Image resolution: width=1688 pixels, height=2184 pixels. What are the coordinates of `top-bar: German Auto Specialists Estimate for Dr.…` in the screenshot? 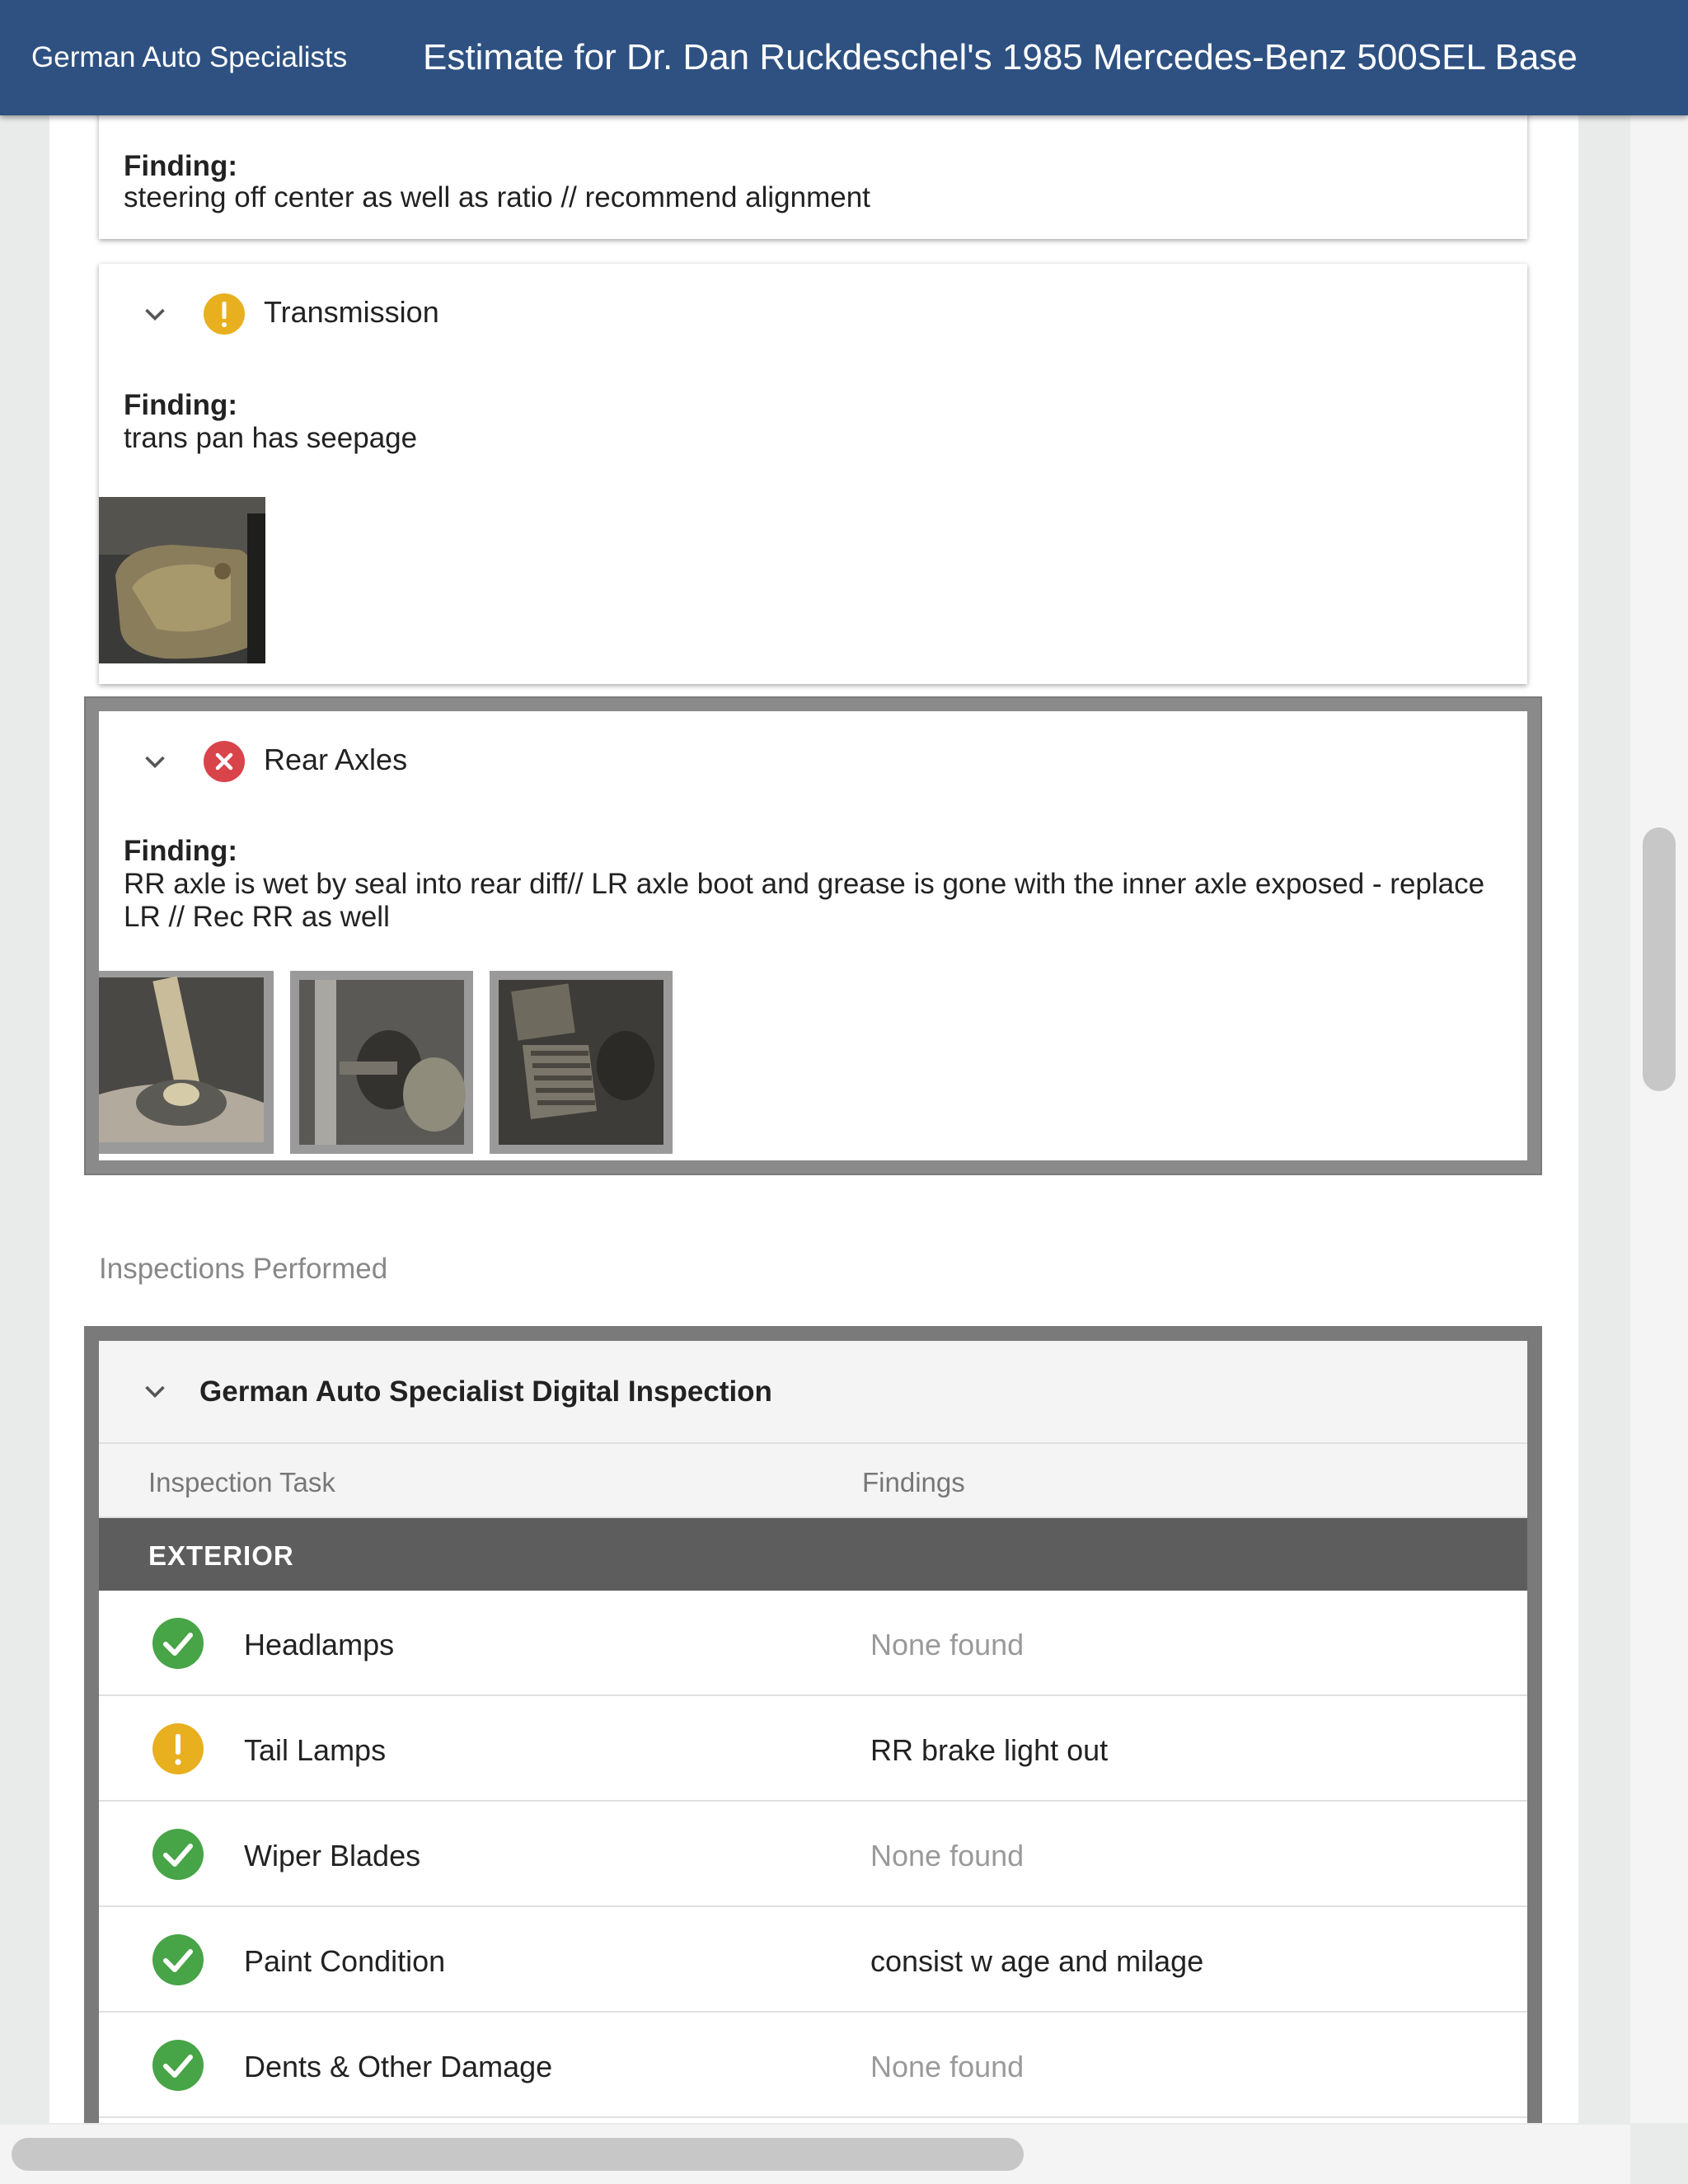 It's located at (844, 57).